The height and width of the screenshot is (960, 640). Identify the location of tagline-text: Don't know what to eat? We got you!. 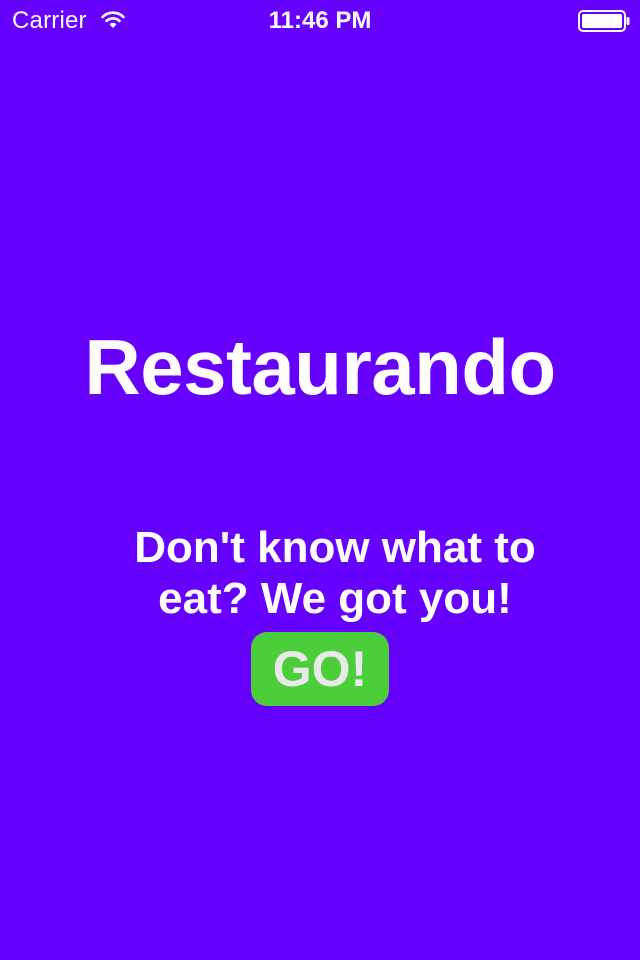
(335, 573).